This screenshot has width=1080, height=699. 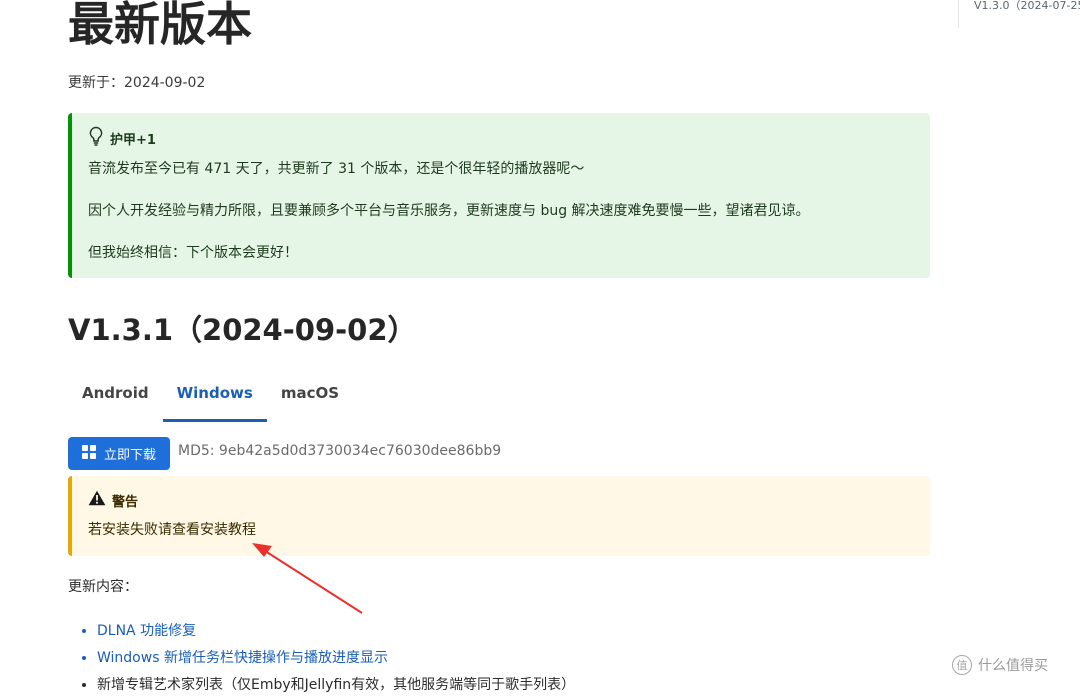 I want to click on list-item: Windows 新增任务栏快捷操作与播放进度显示, so click(x=336, y=658).